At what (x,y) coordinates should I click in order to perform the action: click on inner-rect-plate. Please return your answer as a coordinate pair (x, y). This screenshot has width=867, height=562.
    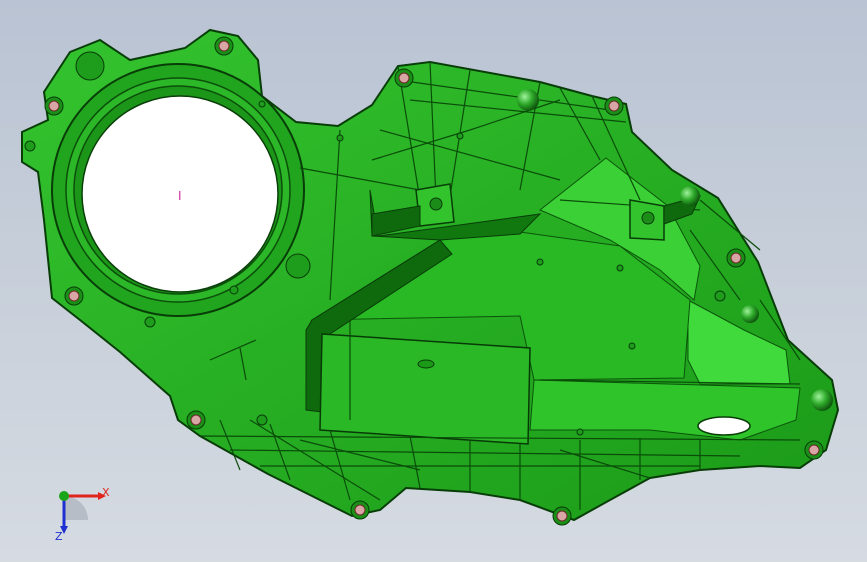
    Looking at the image, I should click on (425, 389).